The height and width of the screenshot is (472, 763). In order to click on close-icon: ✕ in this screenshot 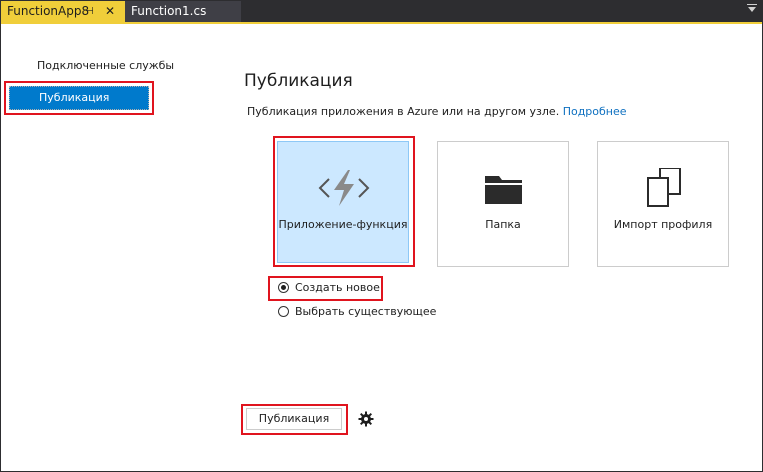, I will do `click(110, 11)`.